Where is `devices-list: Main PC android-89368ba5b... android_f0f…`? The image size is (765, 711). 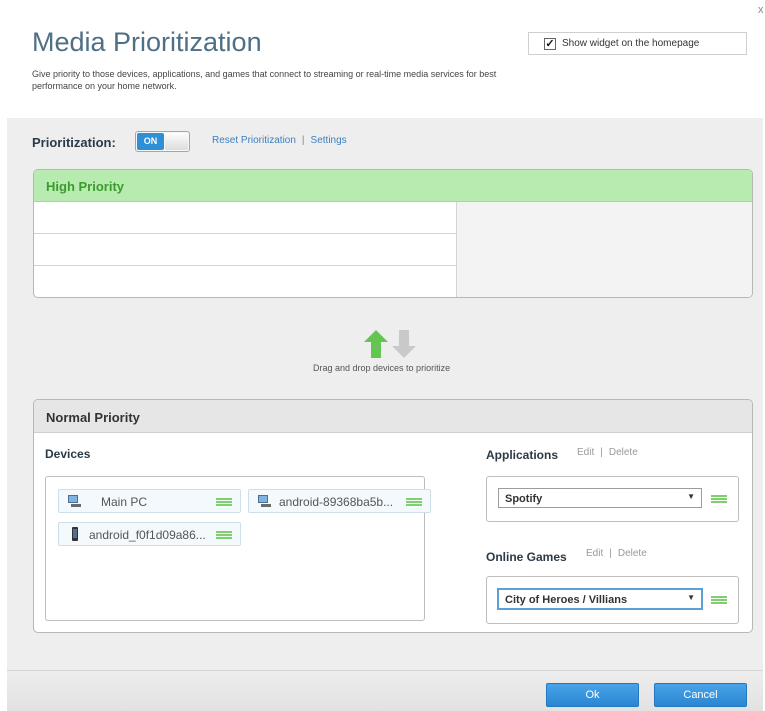 devices-list: Main PC android-89368ba5b... android_f0f… is located at coordinates (238, 548).